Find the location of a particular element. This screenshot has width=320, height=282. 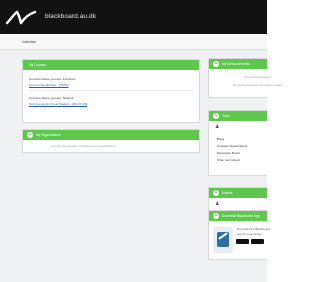

panel-header: Download Blackboard App is located at coordinates (238, 216).